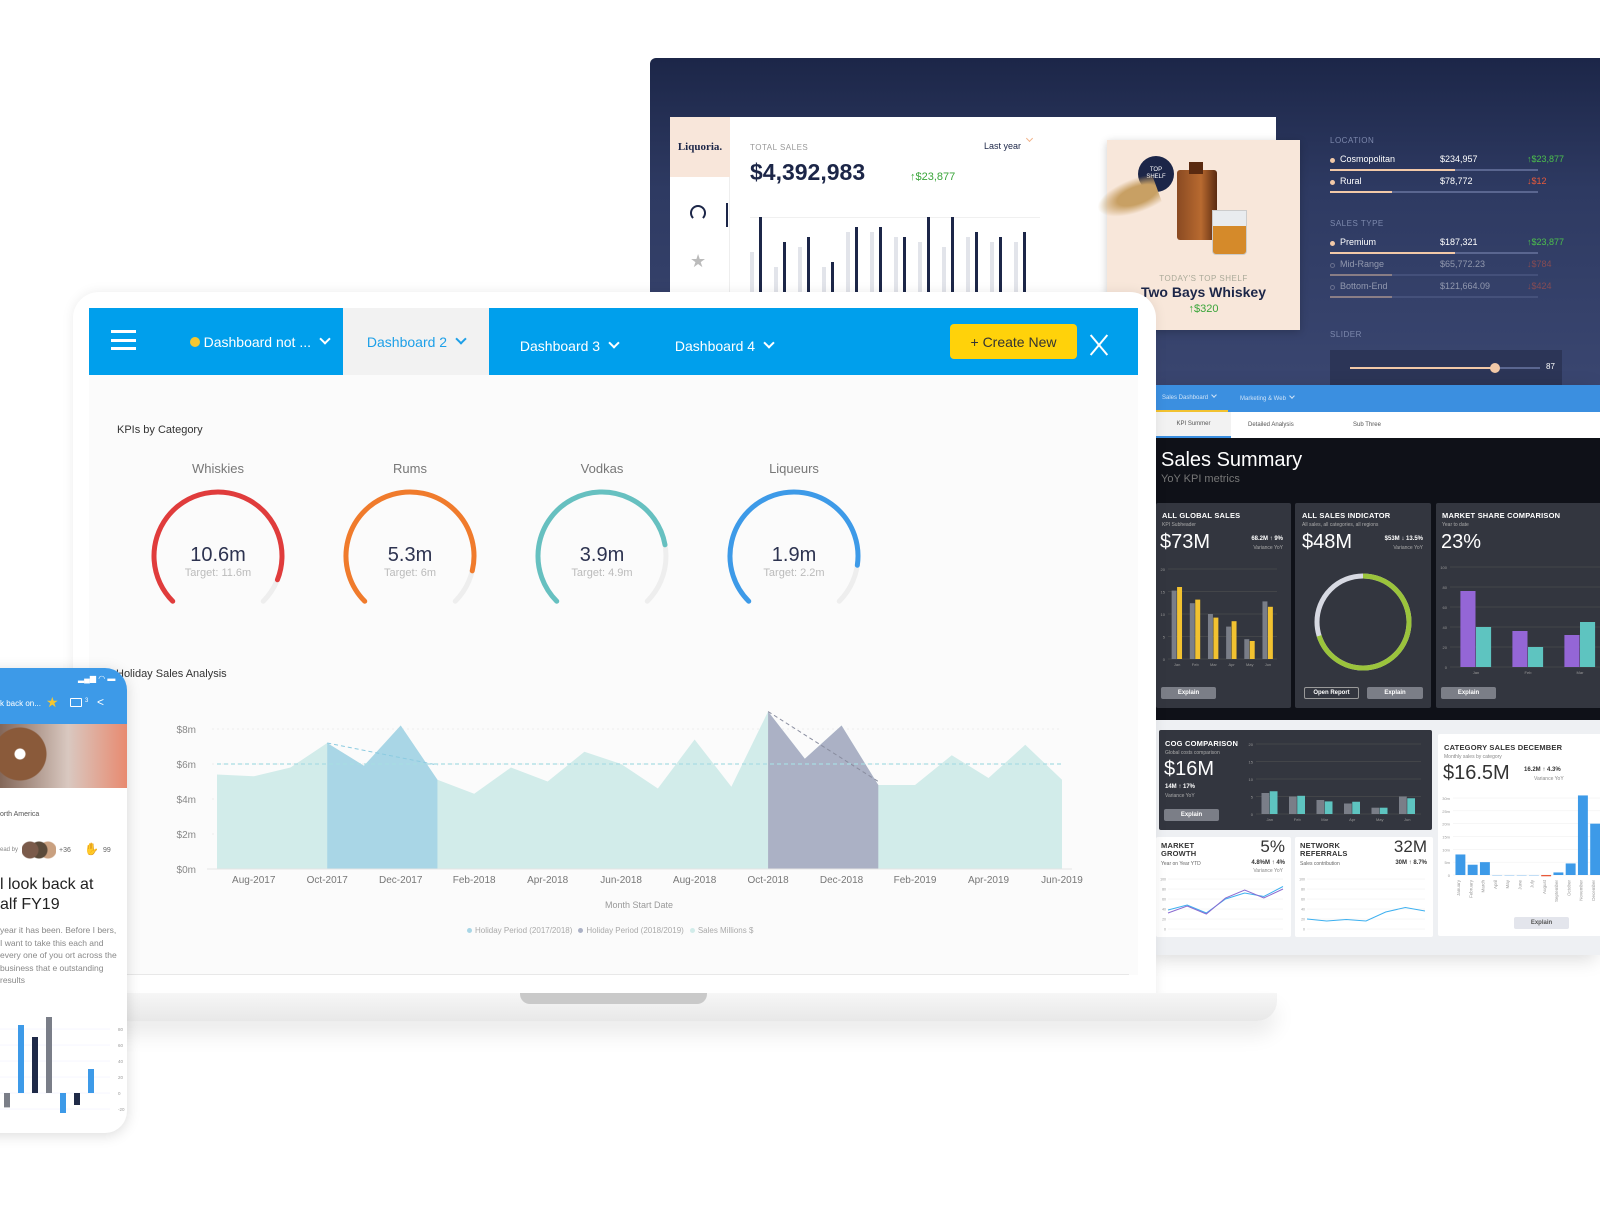 This screenshot has height=1213, width=1600. I want to click on share-icon: <, so click(100, 702).